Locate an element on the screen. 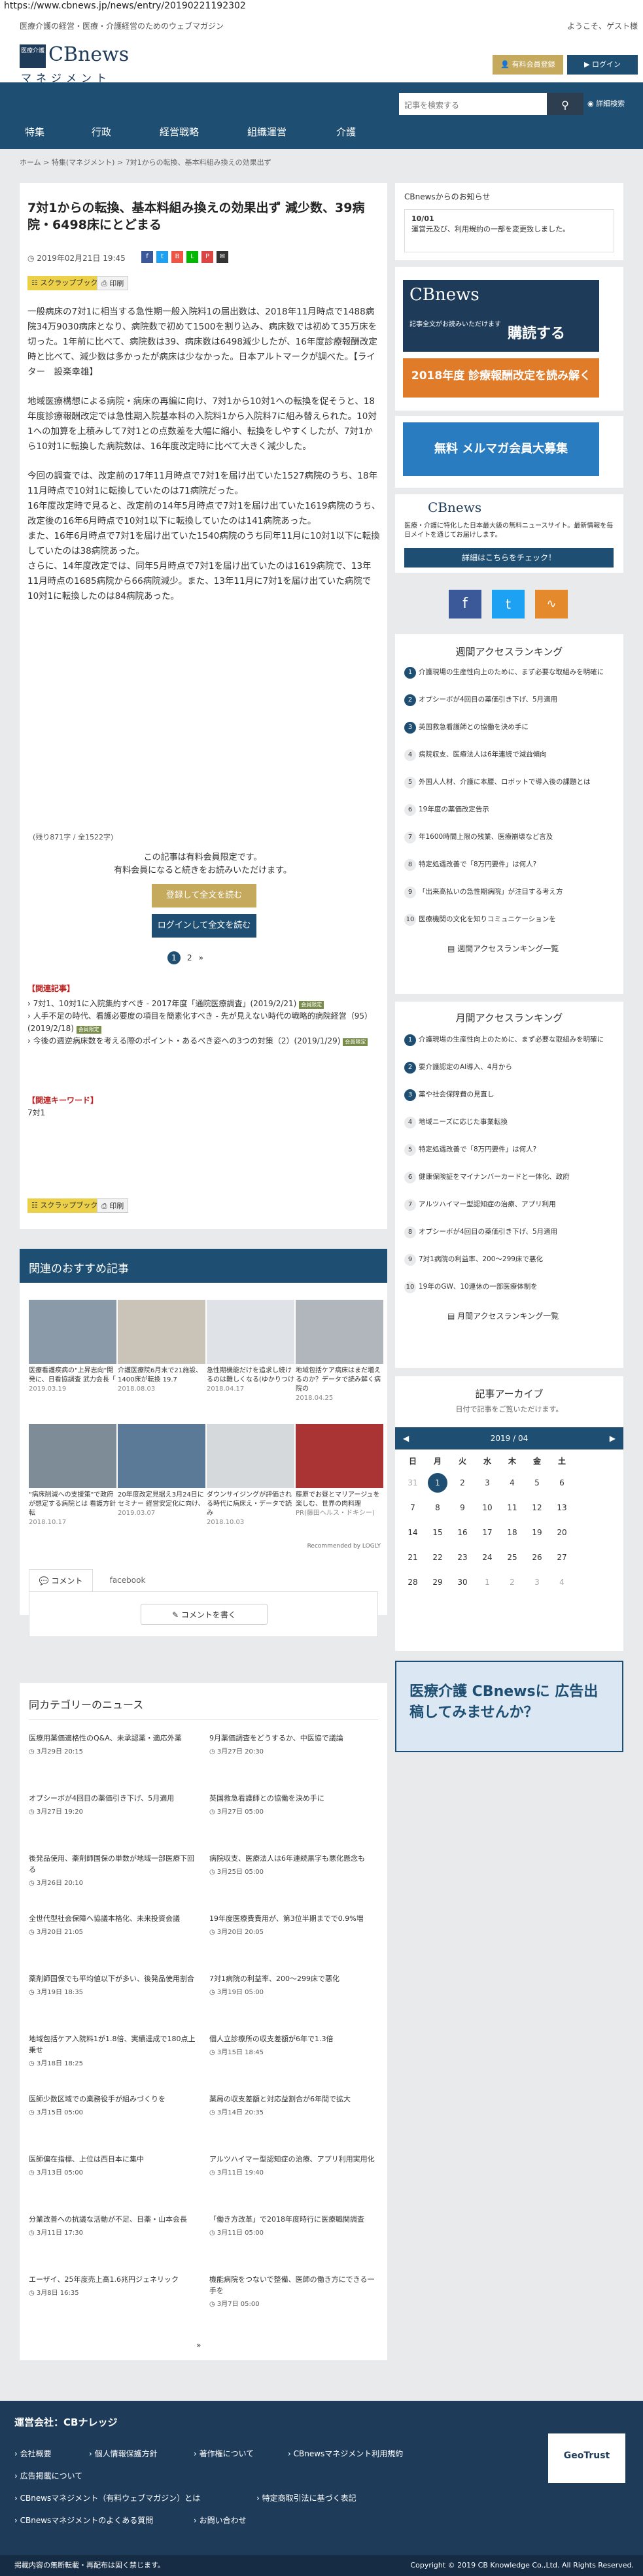 This screenshot has width=643, height=2576. ad-bottom: 医療介護 CBnewsに 広告出稿してみませんか？ is located at coordinates (509, 1706).